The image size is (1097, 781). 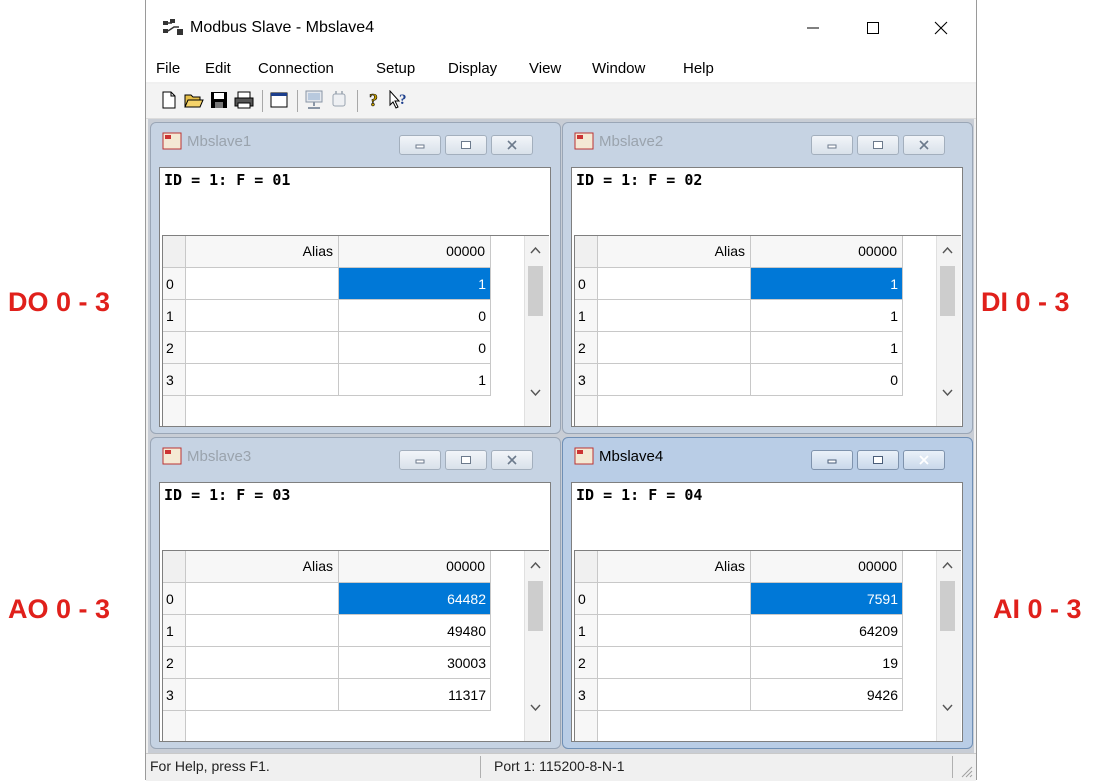 What do you see at coordinates (219, 100) in the screenshot?
I see `save-button` at bounding box center [219, 100].